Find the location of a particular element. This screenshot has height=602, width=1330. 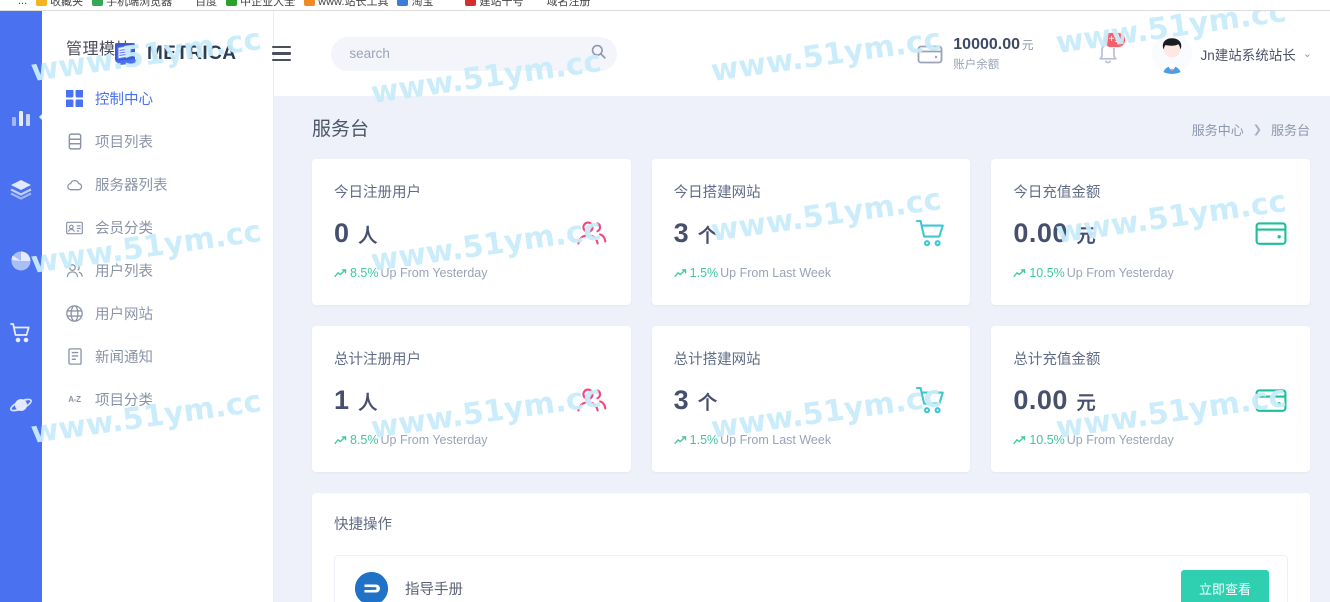

sidebar-item-label: 项目列表 is located at coordinates (124, 143).